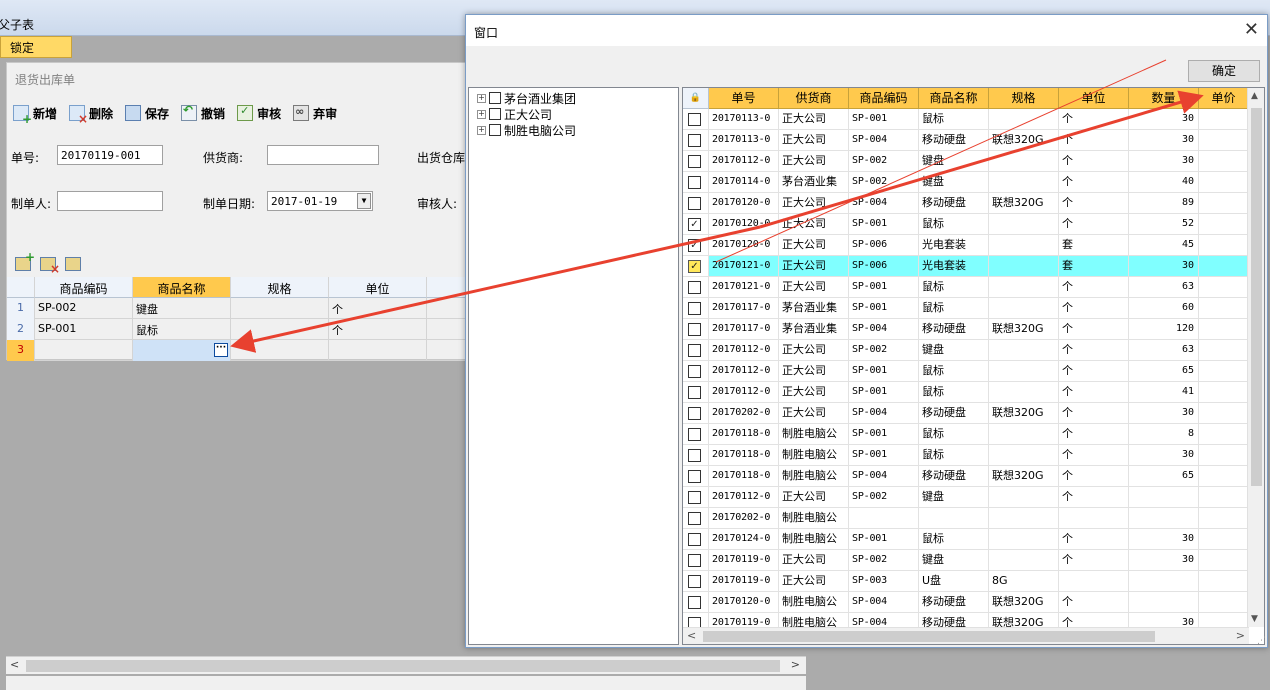  I want to click on undo-button: 撤销, so click(203, 113).